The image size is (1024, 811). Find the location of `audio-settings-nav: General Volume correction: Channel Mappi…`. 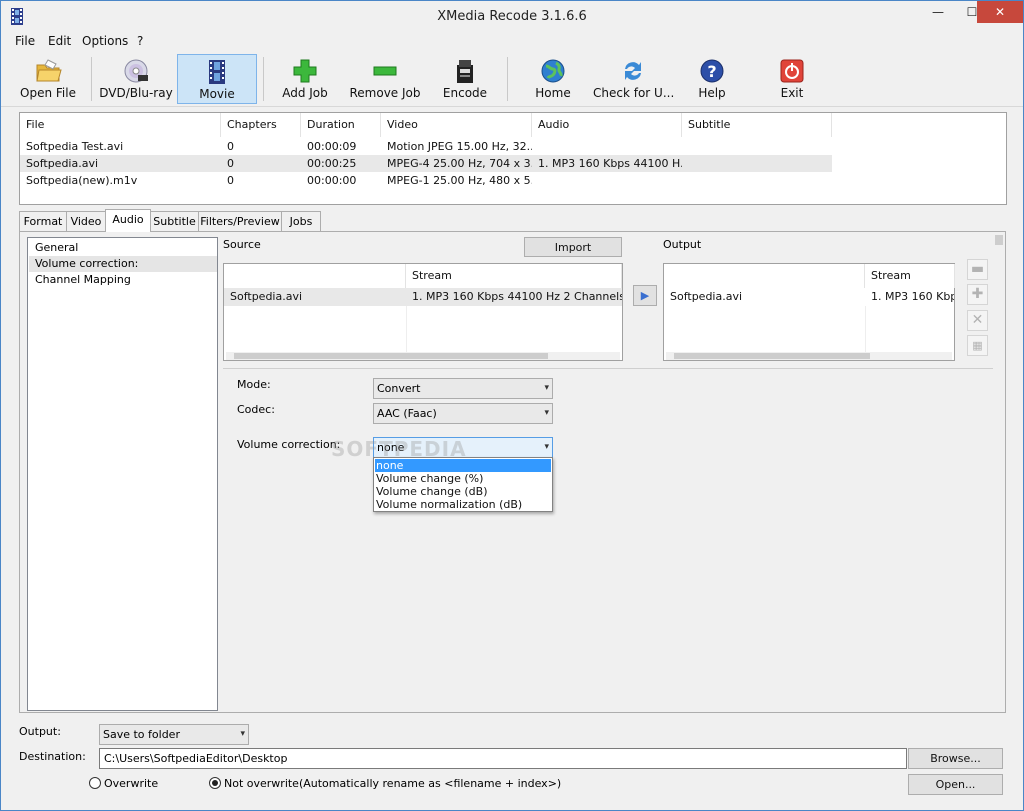

audio-settings-nav: General Volume correction: Channel Mappi… is located at coordinates (122, 474).